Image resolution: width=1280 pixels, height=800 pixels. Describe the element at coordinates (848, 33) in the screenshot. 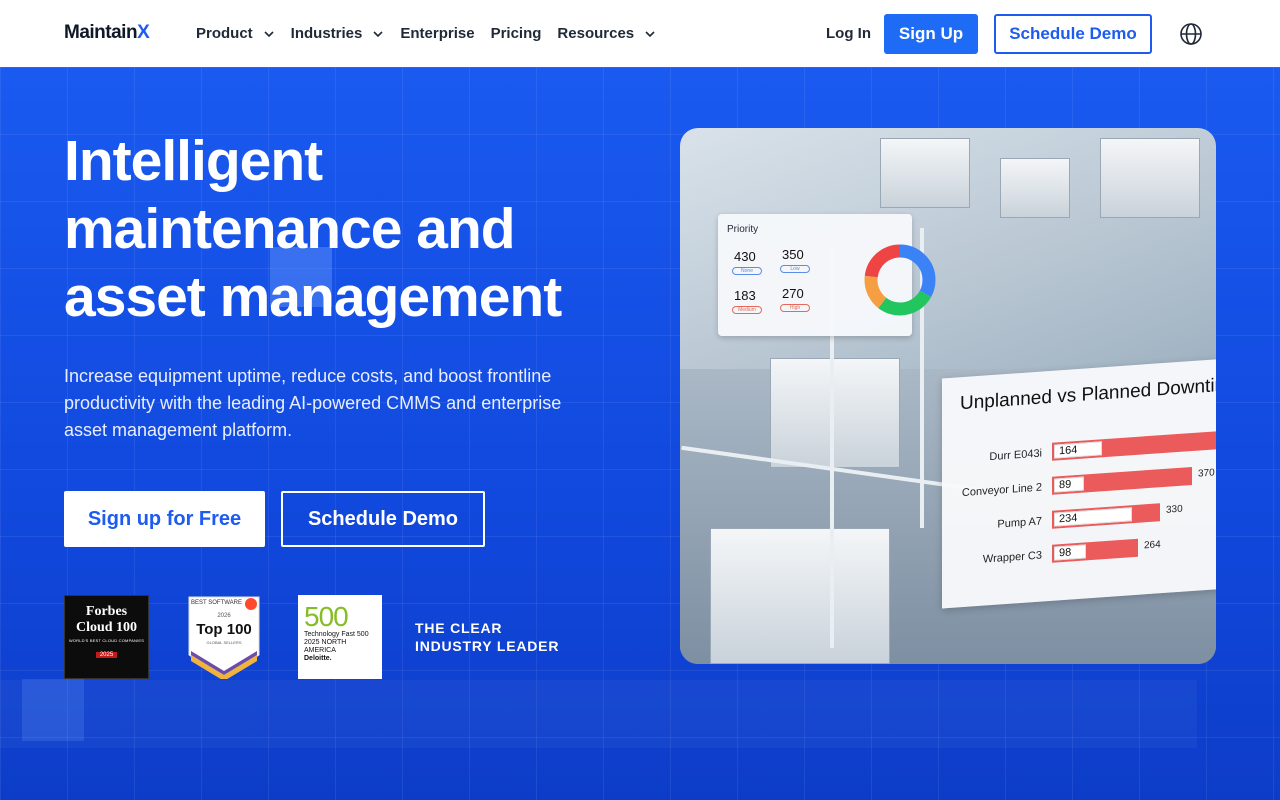

I see `login-link: Log In` at that location.